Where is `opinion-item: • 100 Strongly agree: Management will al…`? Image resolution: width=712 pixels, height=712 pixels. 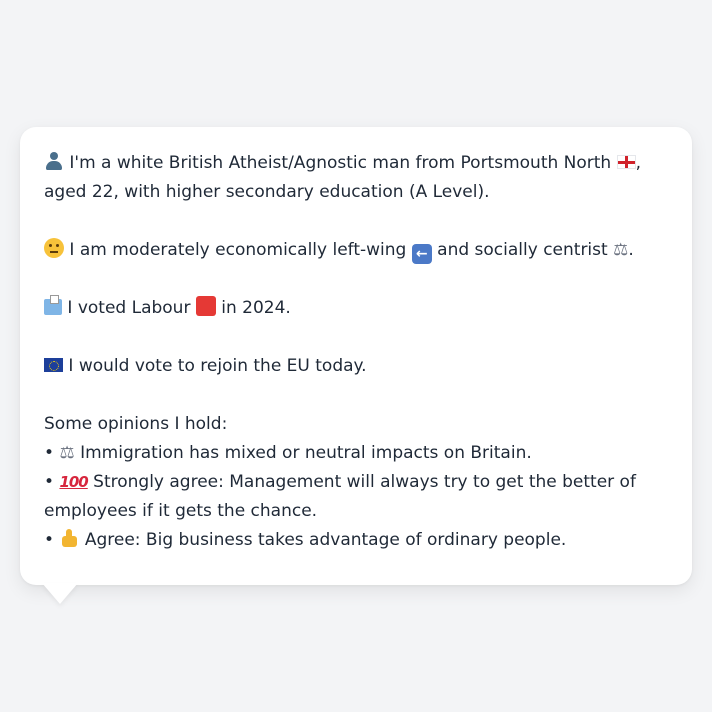
opinion-item: • 100 Strongly agree: Management will al… is located at coordinates (356, 497).